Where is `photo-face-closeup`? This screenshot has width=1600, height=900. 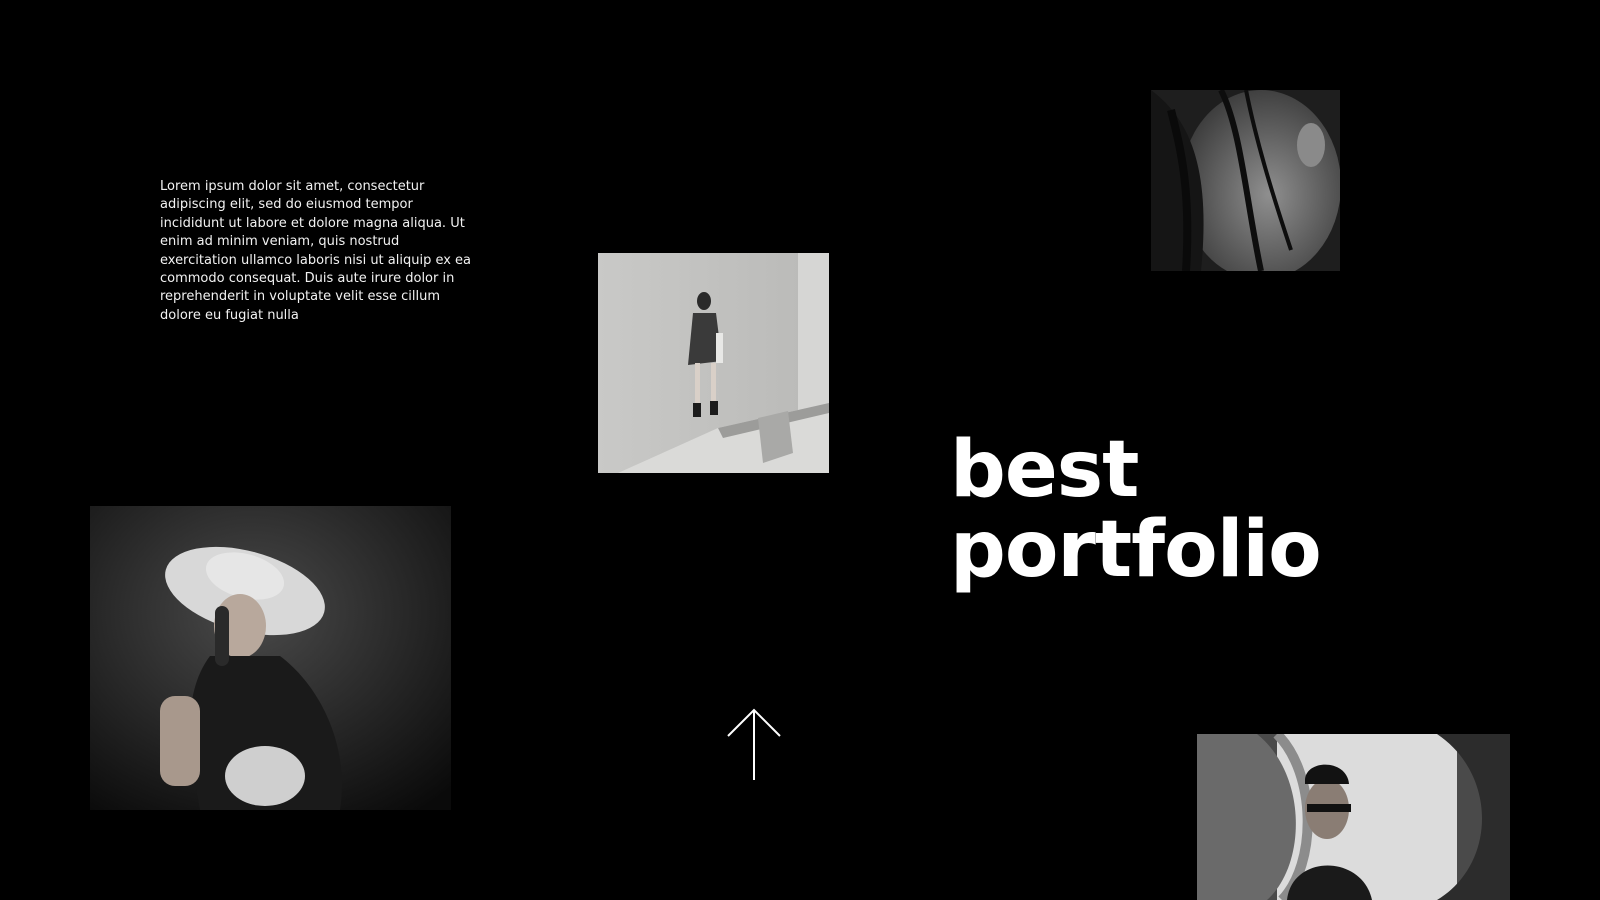
photo-face-closeup is located at coordinates (1245, 180).